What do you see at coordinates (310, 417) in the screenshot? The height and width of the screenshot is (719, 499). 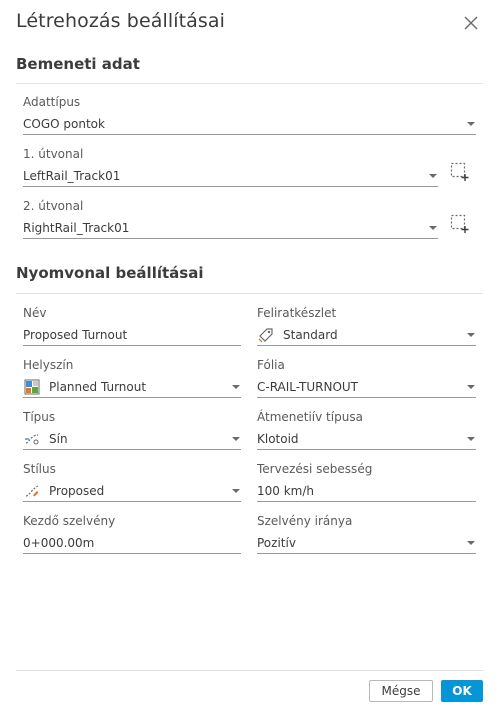 I see `transition-type-label: Átmenetiív típusa` at bounding box center [310, 417].